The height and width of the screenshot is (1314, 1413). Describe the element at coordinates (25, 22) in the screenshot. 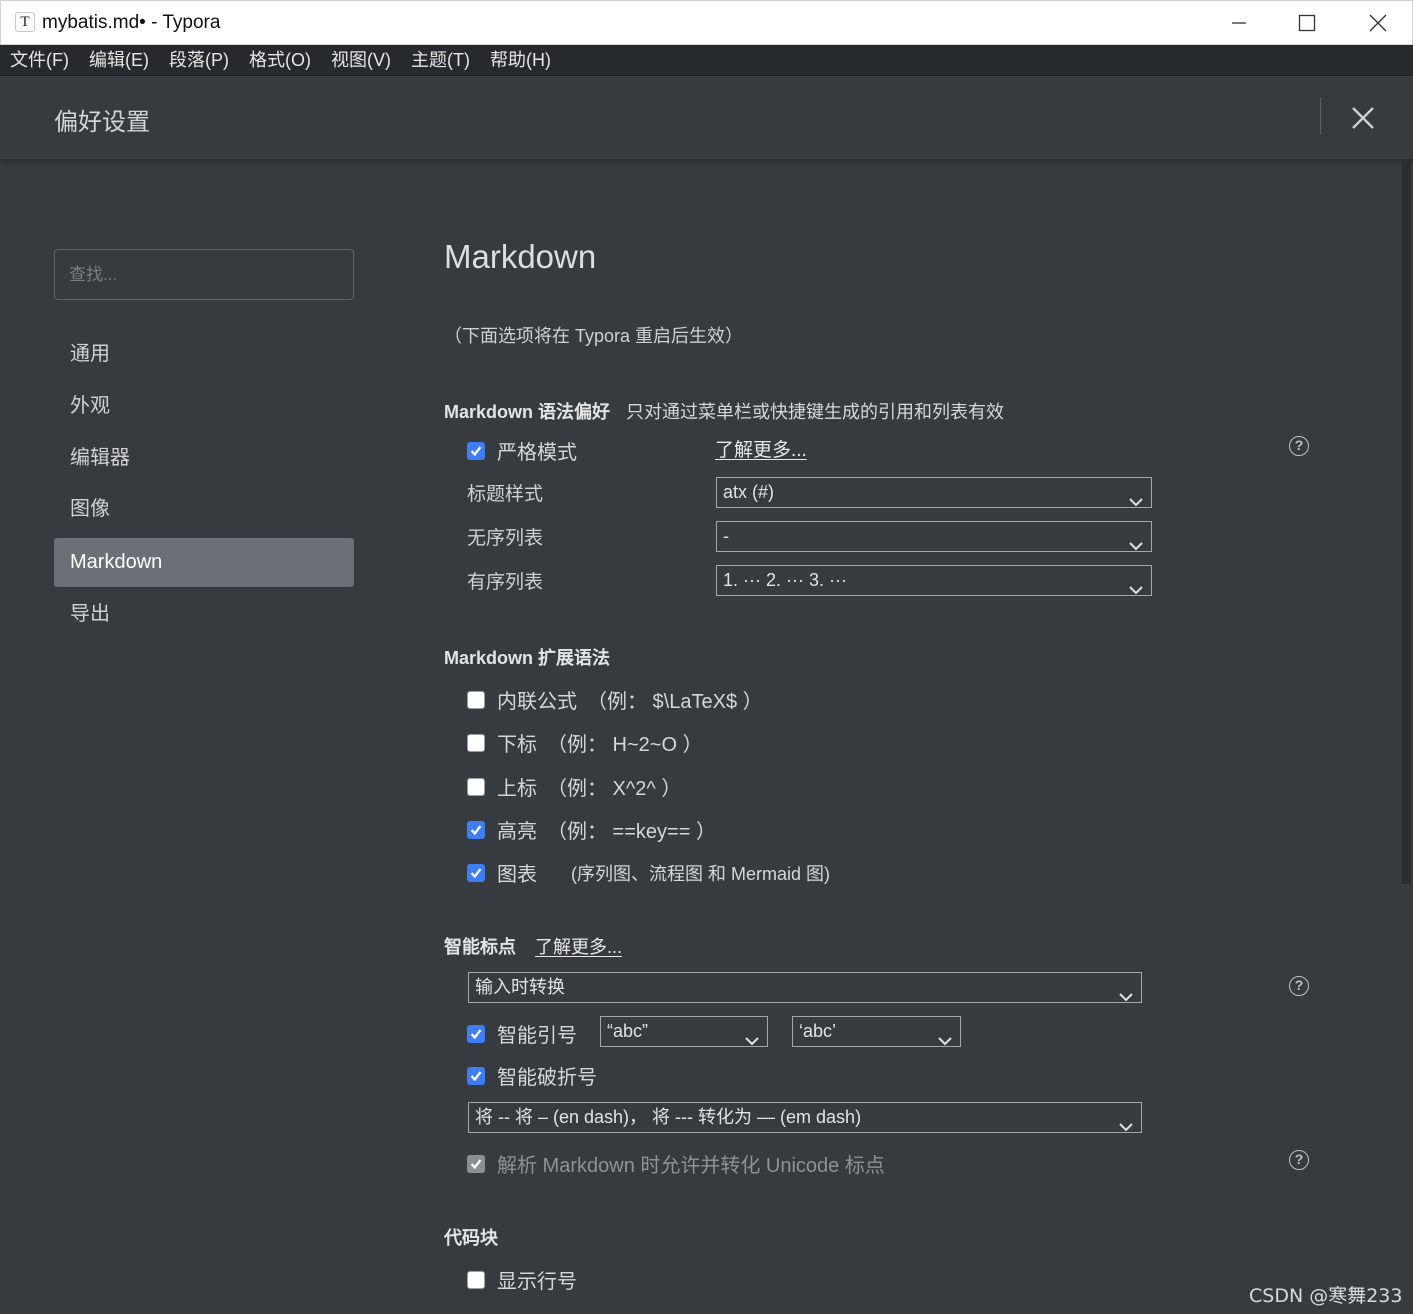

I see `typora-app-icon: T` at that location.